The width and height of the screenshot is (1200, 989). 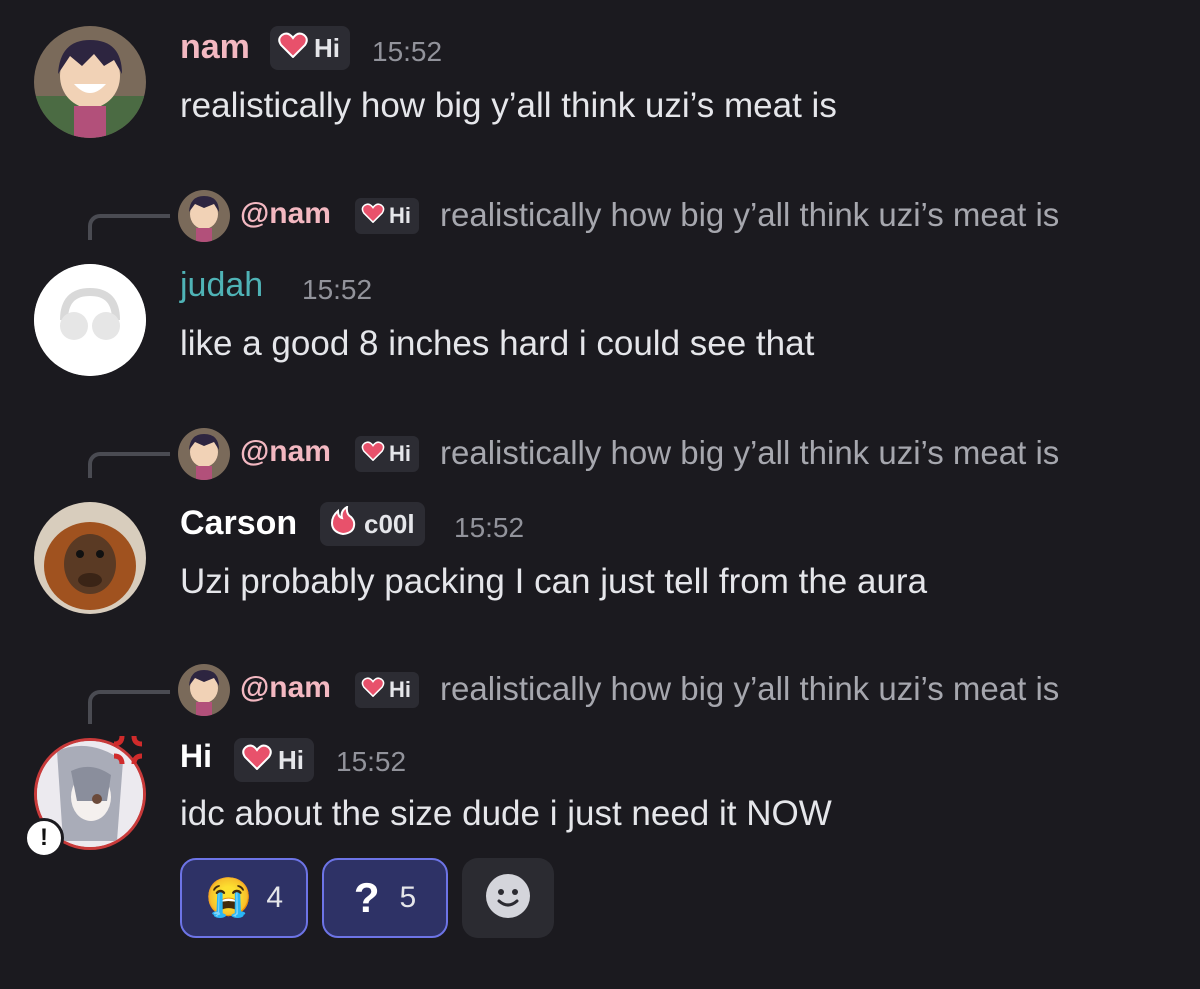 I want to click on role-tag-label: c00l, so click(x=389, y=523).